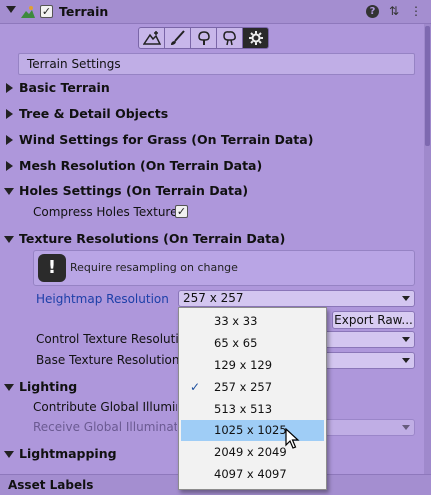  I want to click on tool-paint-details, so click(229, 38).